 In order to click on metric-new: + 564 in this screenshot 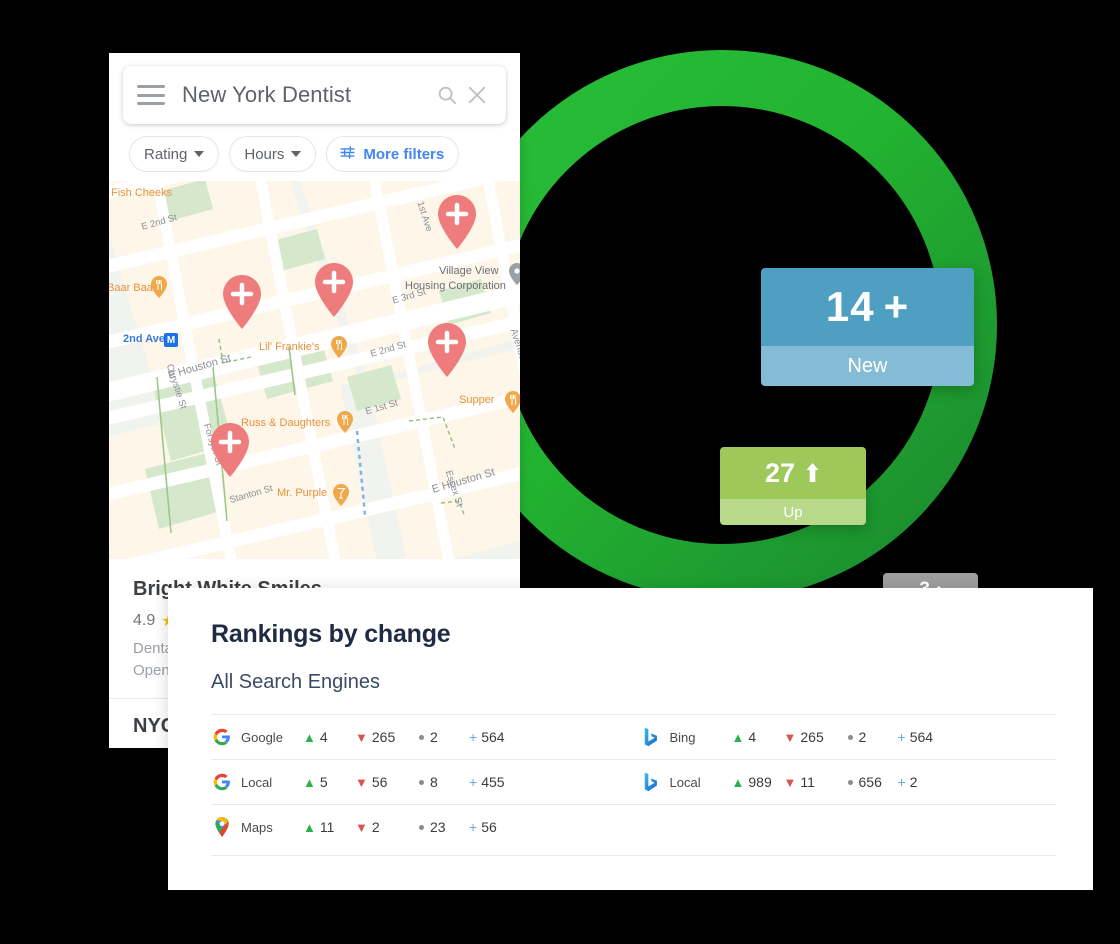, I will do `click(929, 737)`.